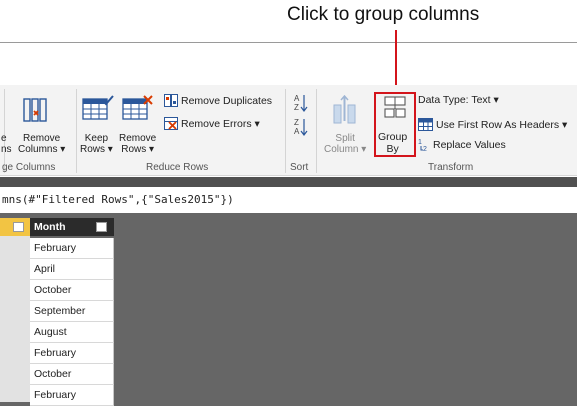 The height and width of the screenshot is (406, 577). Describe the element at coordinates (492, 124) in the screenshot. I see `use-first-row-as-headers-button: Use First Row As Headers ▾` at that location.